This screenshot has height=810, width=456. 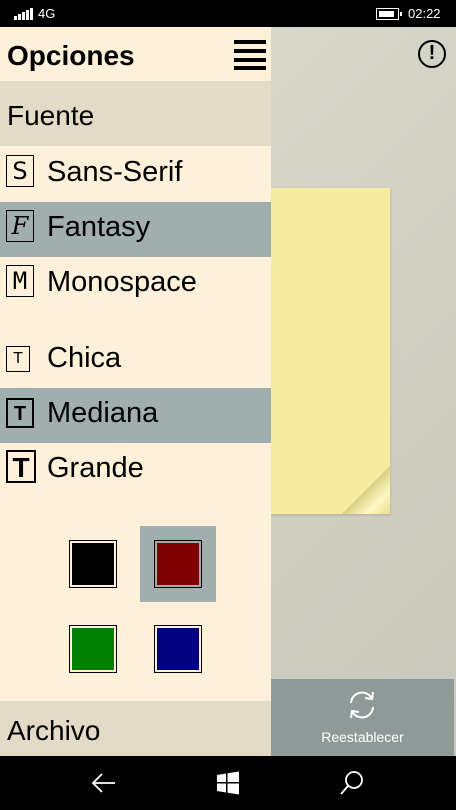 I want to click on large-text-icon: T, so click(x=21, y=466).